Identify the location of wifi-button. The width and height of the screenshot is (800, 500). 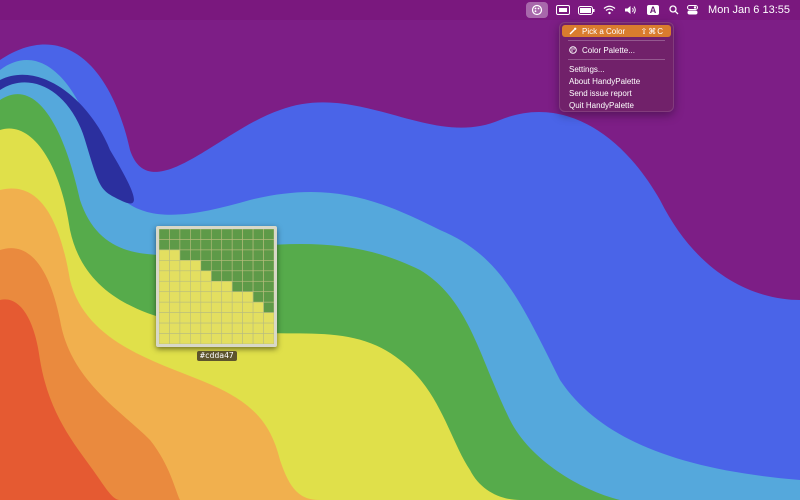
(609, 10).